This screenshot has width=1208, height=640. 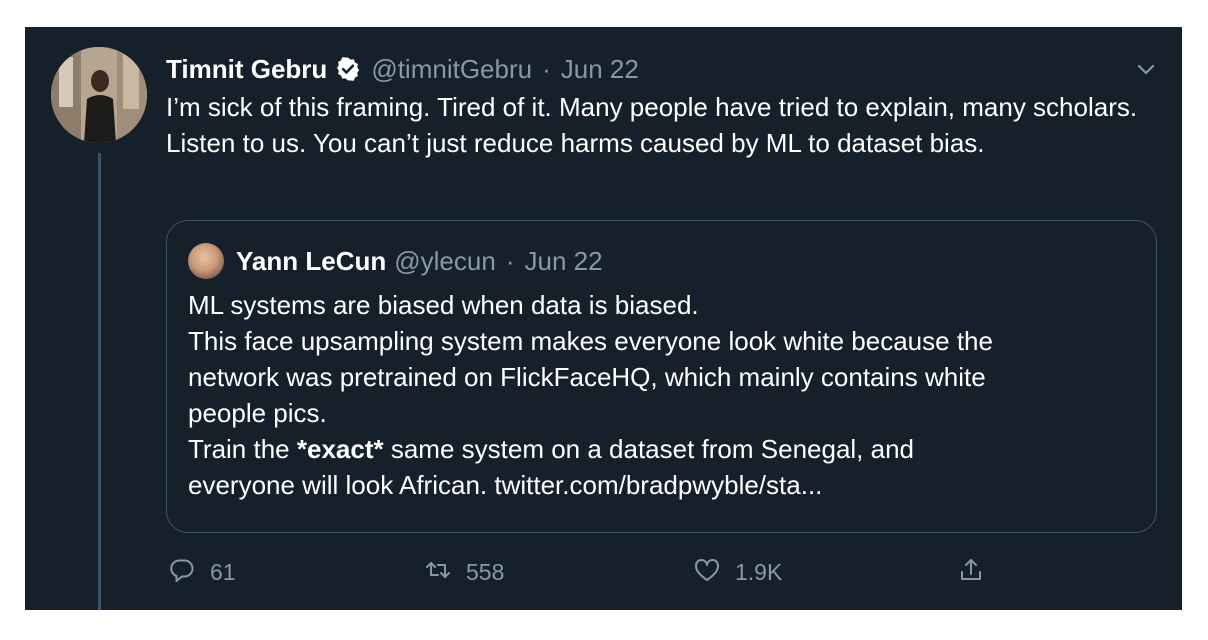 I want to click on thread-line, so click(x=99, y=381).